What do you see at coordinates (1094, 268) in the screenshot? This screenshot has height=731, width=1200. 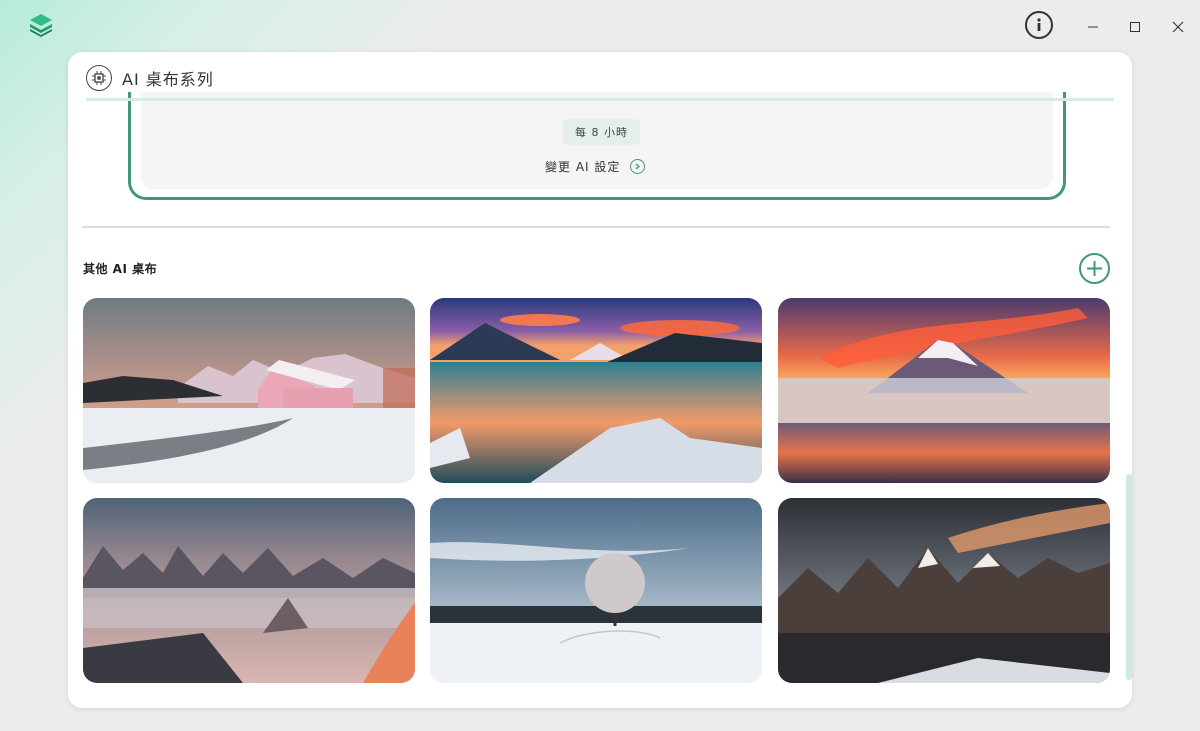 I see `plus-circle-icon` at bounding box center [1094, 268].